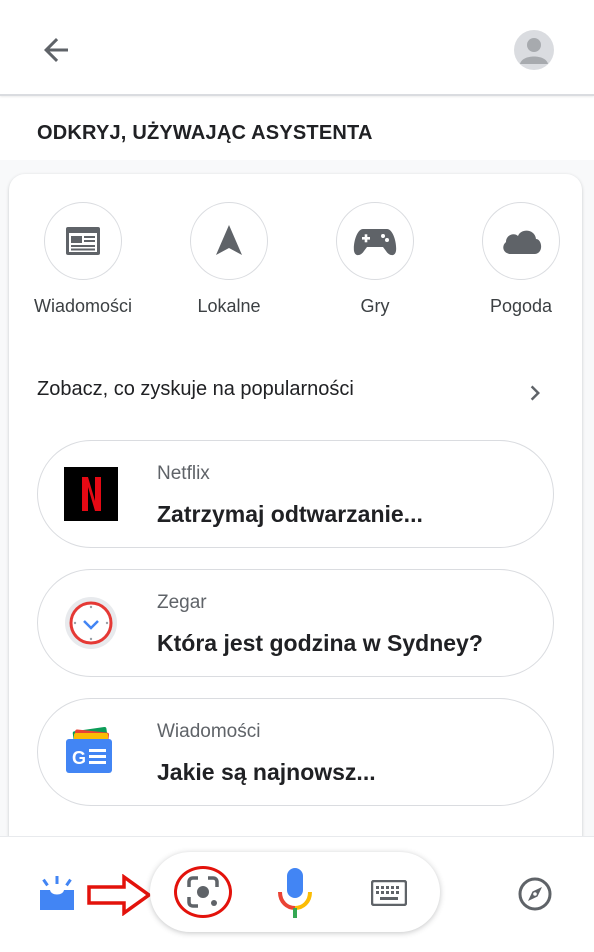  I want to click on top-bar, so click(297, 48).